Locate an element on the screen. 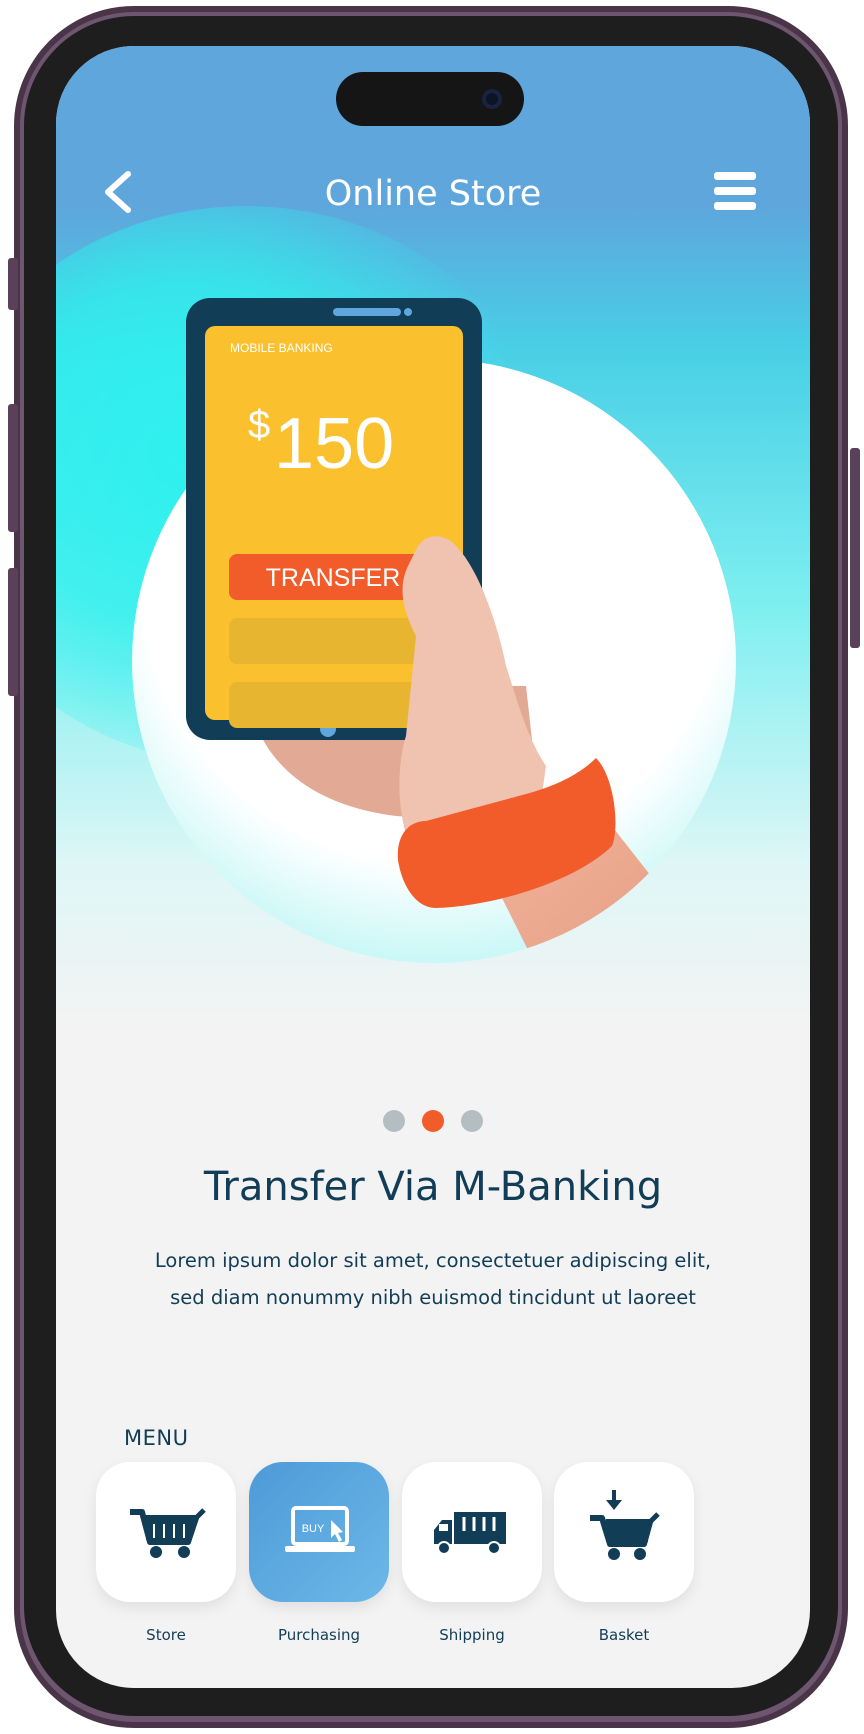  chevron-left-icon is located at coordinates (118, 192).